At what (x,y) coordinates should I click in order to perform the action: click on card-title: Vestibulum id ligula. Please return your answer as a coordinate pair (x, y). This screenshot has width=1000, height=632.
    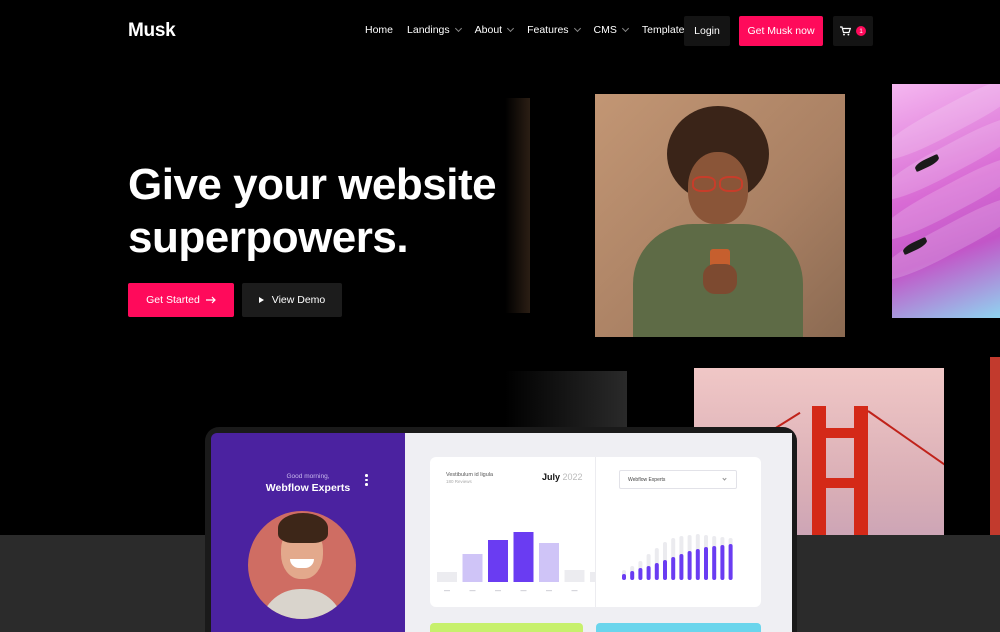
    Looking at the image, I should click on (470, 475).